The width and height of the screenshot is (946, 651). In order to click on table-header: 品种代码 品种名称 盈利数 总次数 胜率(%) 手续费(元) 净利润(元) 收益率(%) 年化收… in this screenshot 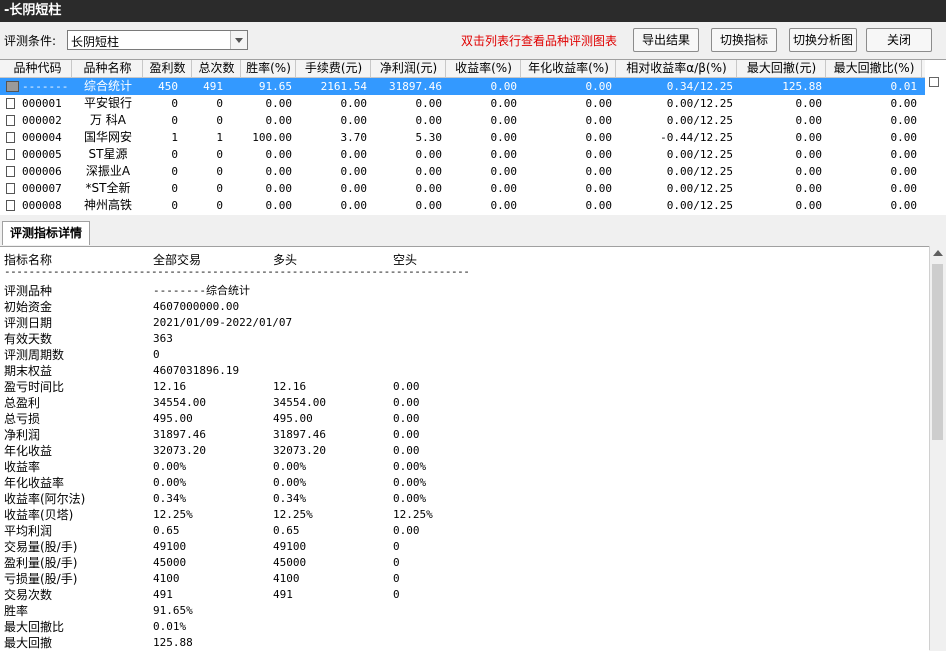, I will do `click(462, 69)`.